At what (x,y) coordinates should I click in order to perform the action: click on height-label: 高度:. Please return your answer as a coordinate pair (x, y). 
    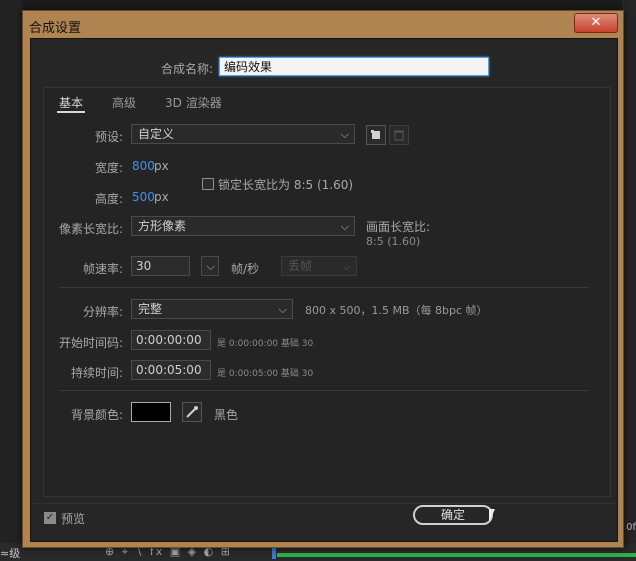
    Looking at the image, I should click on (109, 199).